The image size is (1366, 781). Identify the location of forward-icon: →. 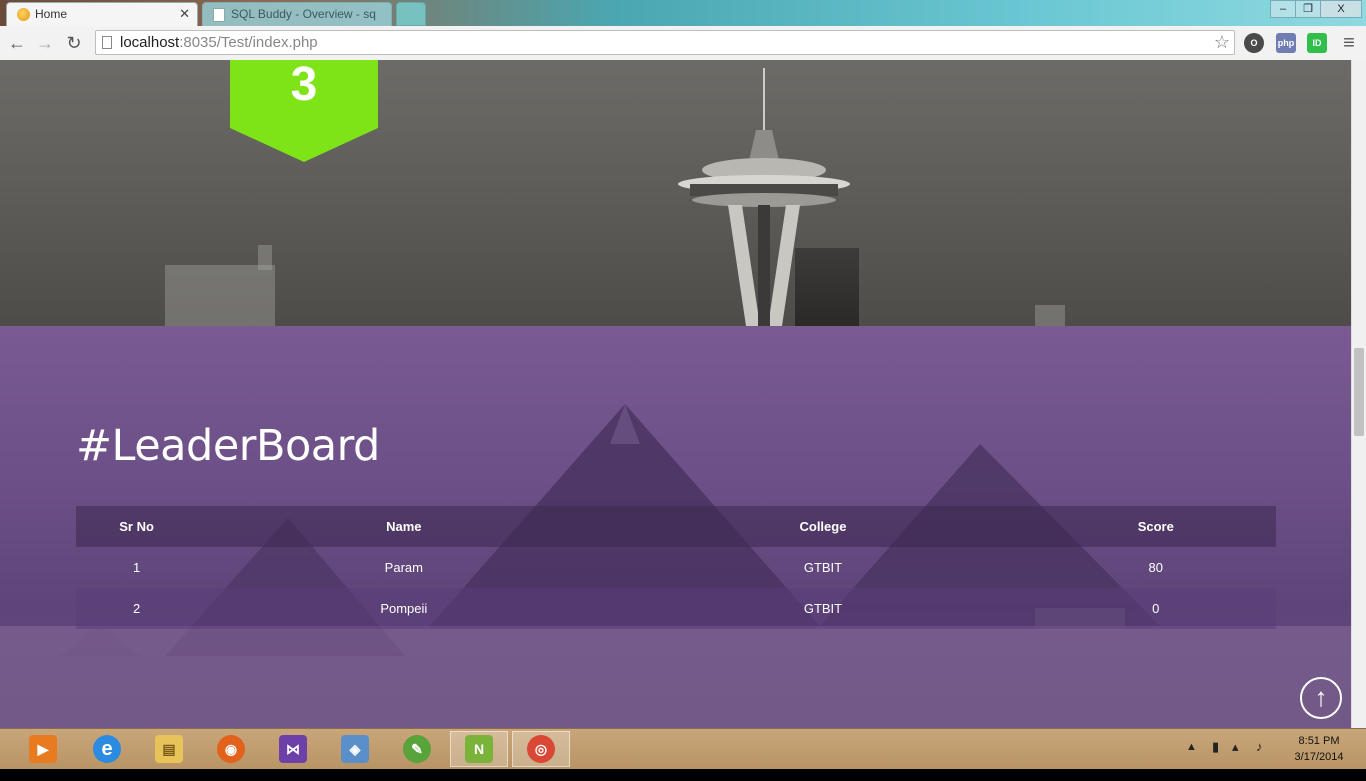
(45, 43).